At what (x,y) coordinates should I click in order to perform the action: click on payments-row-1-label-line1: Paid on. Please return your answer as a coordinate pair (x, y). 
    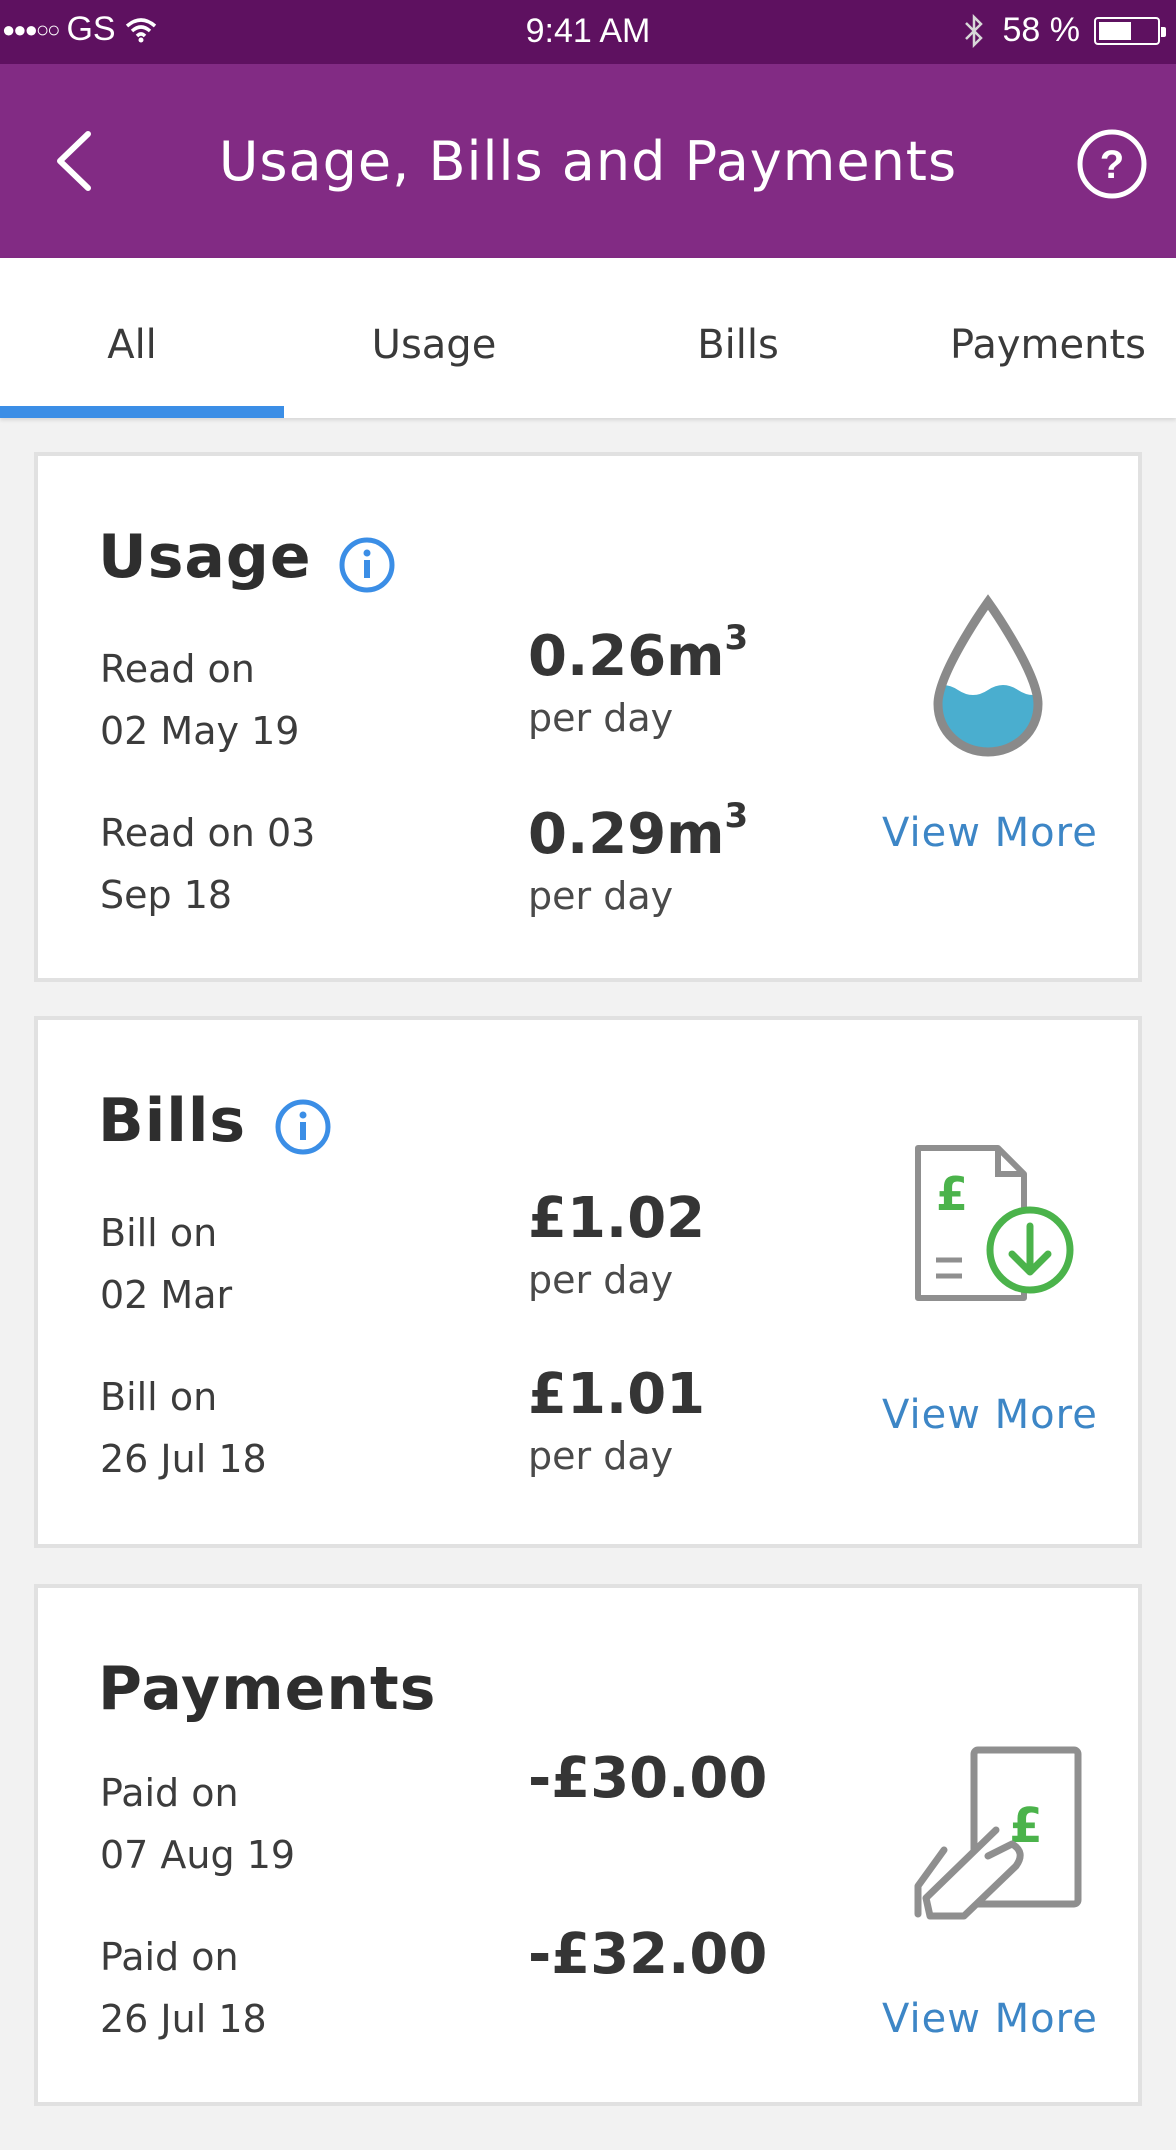
    Looking at the image, I should click on (169, 1793).